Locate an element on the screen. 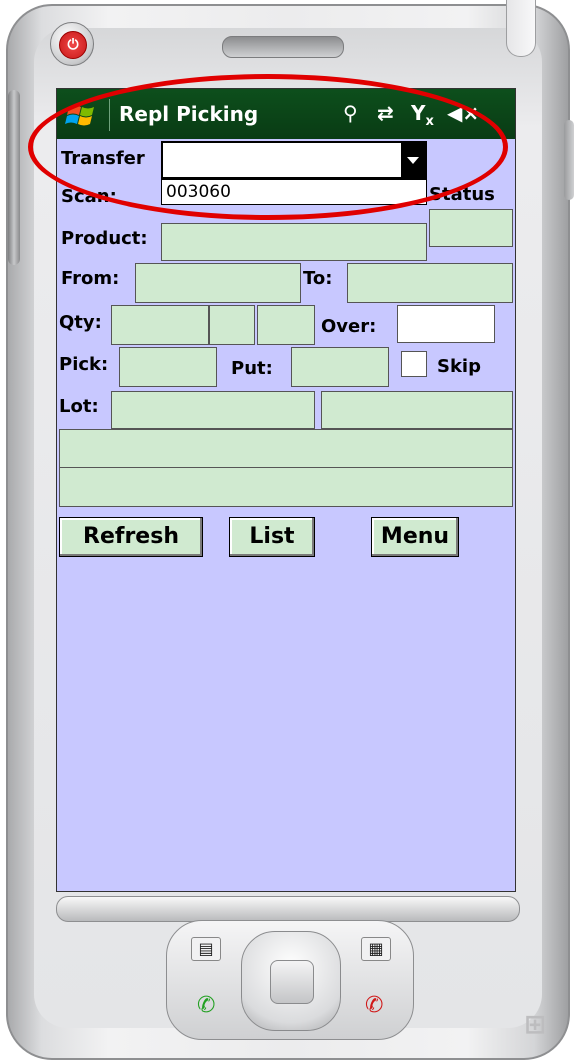 The image size is (576, 1064). over-label: Over: is located at coordinates (349, 326).